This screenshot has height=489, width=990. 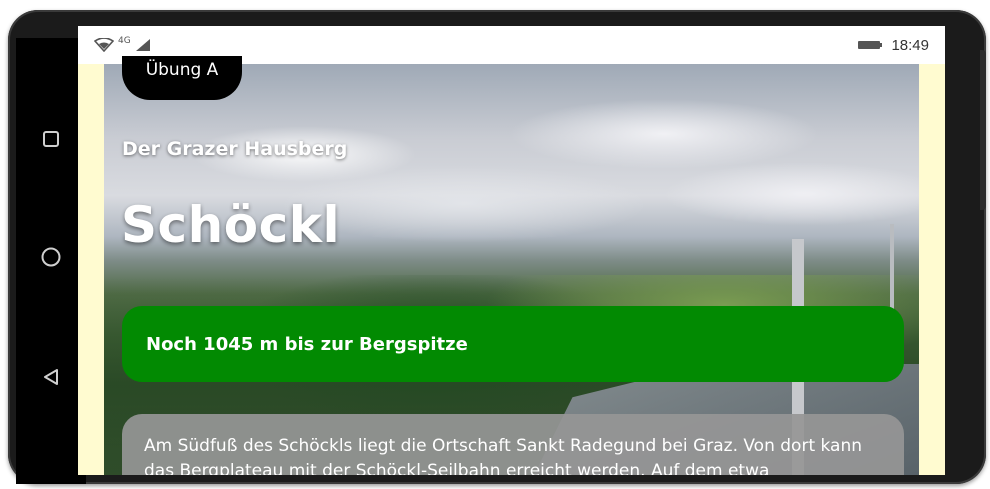 I want to click on home-button, so click(x=51, y=257).